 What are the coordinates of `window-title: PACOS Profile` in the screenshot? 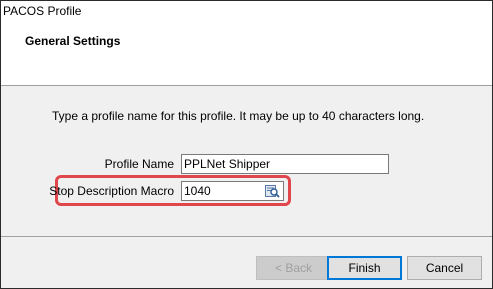 It's located at (42, 11).